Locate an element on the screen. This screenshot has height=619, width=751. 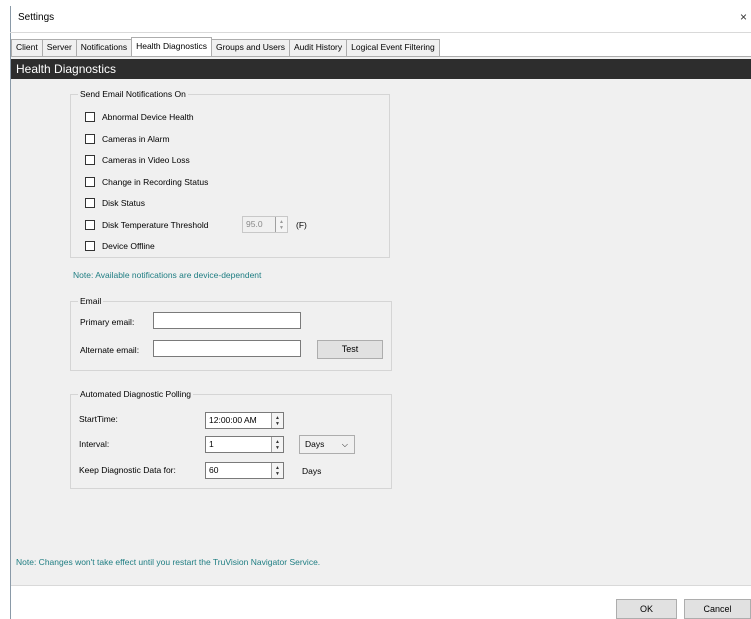
notifications-group-title: Send Email Notifications On is located at coordinates (133, 94).